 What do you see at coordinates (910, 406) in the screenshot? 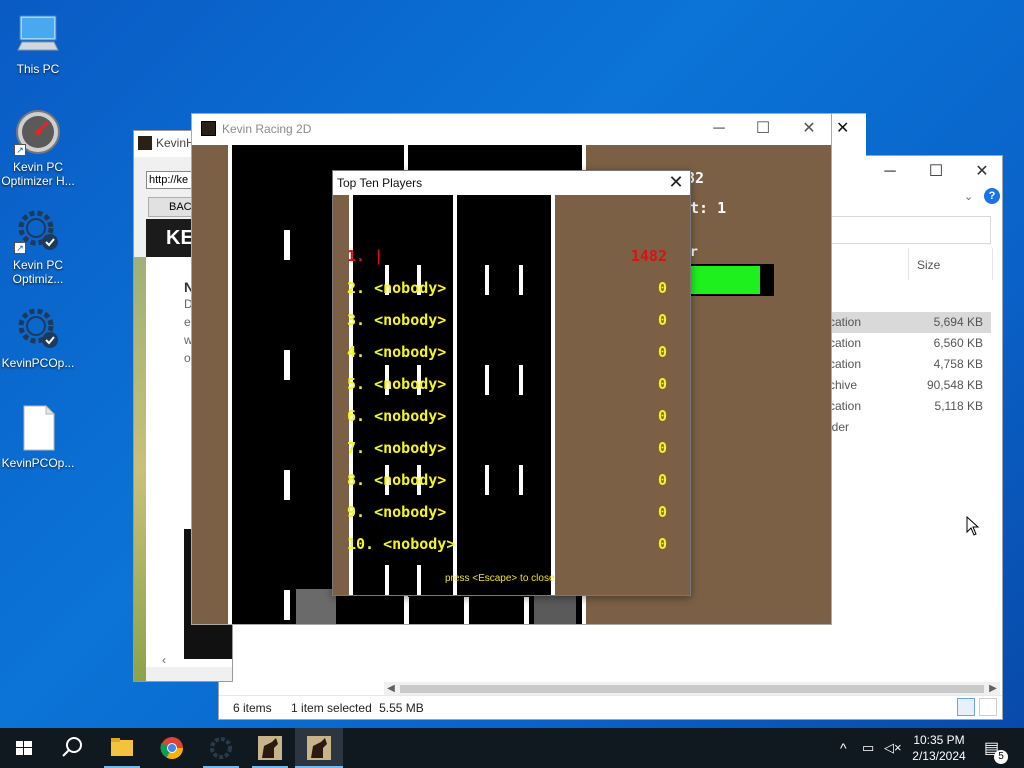
I see `file-row: cation 5,118 KB` at bounding box center [910, 406].